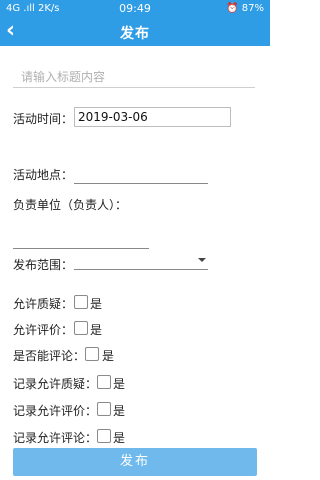 This screenshot has width=320, height=480. What do you see at coordinates (43, 304) in the screenshot?
I see `option-label: 允许质疑：` at bounding box center [43, 304].